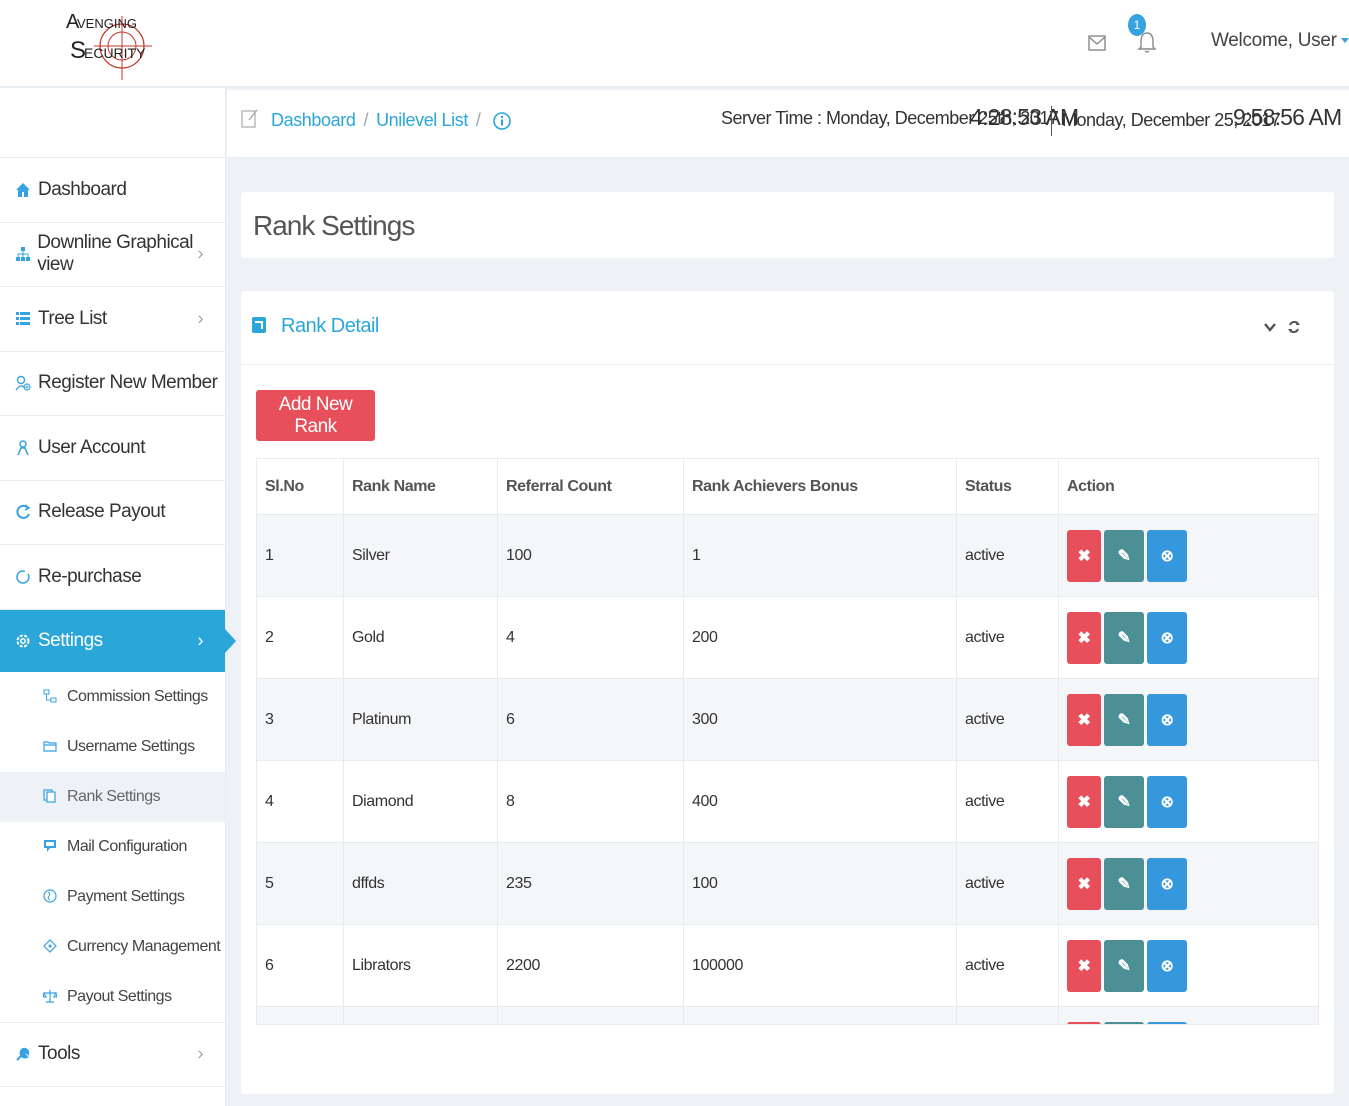 Image resolution: width=1349 pixels, height=1106 pixels. I want to click on view-icon: ⊗, so click(1167, 802).